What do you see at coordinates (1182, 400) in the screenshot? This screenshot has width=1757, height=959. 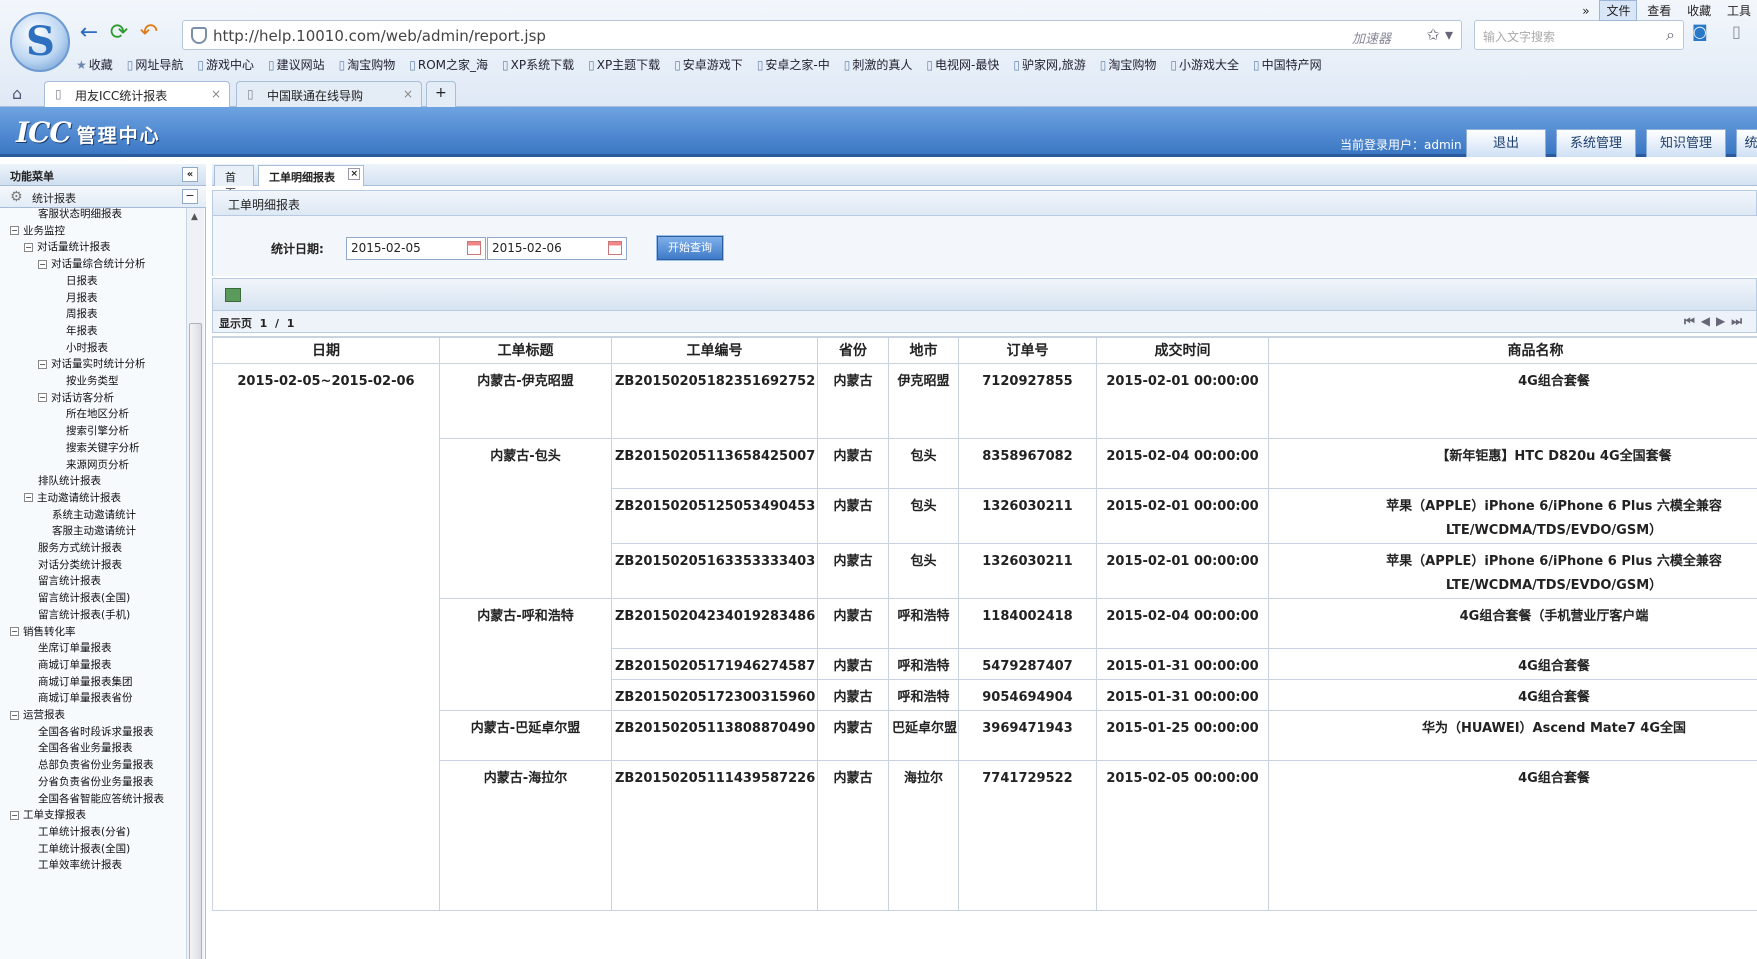 I see `cell-time: 2015-02-01 00:00:00` at bounding box center [1182, 400].